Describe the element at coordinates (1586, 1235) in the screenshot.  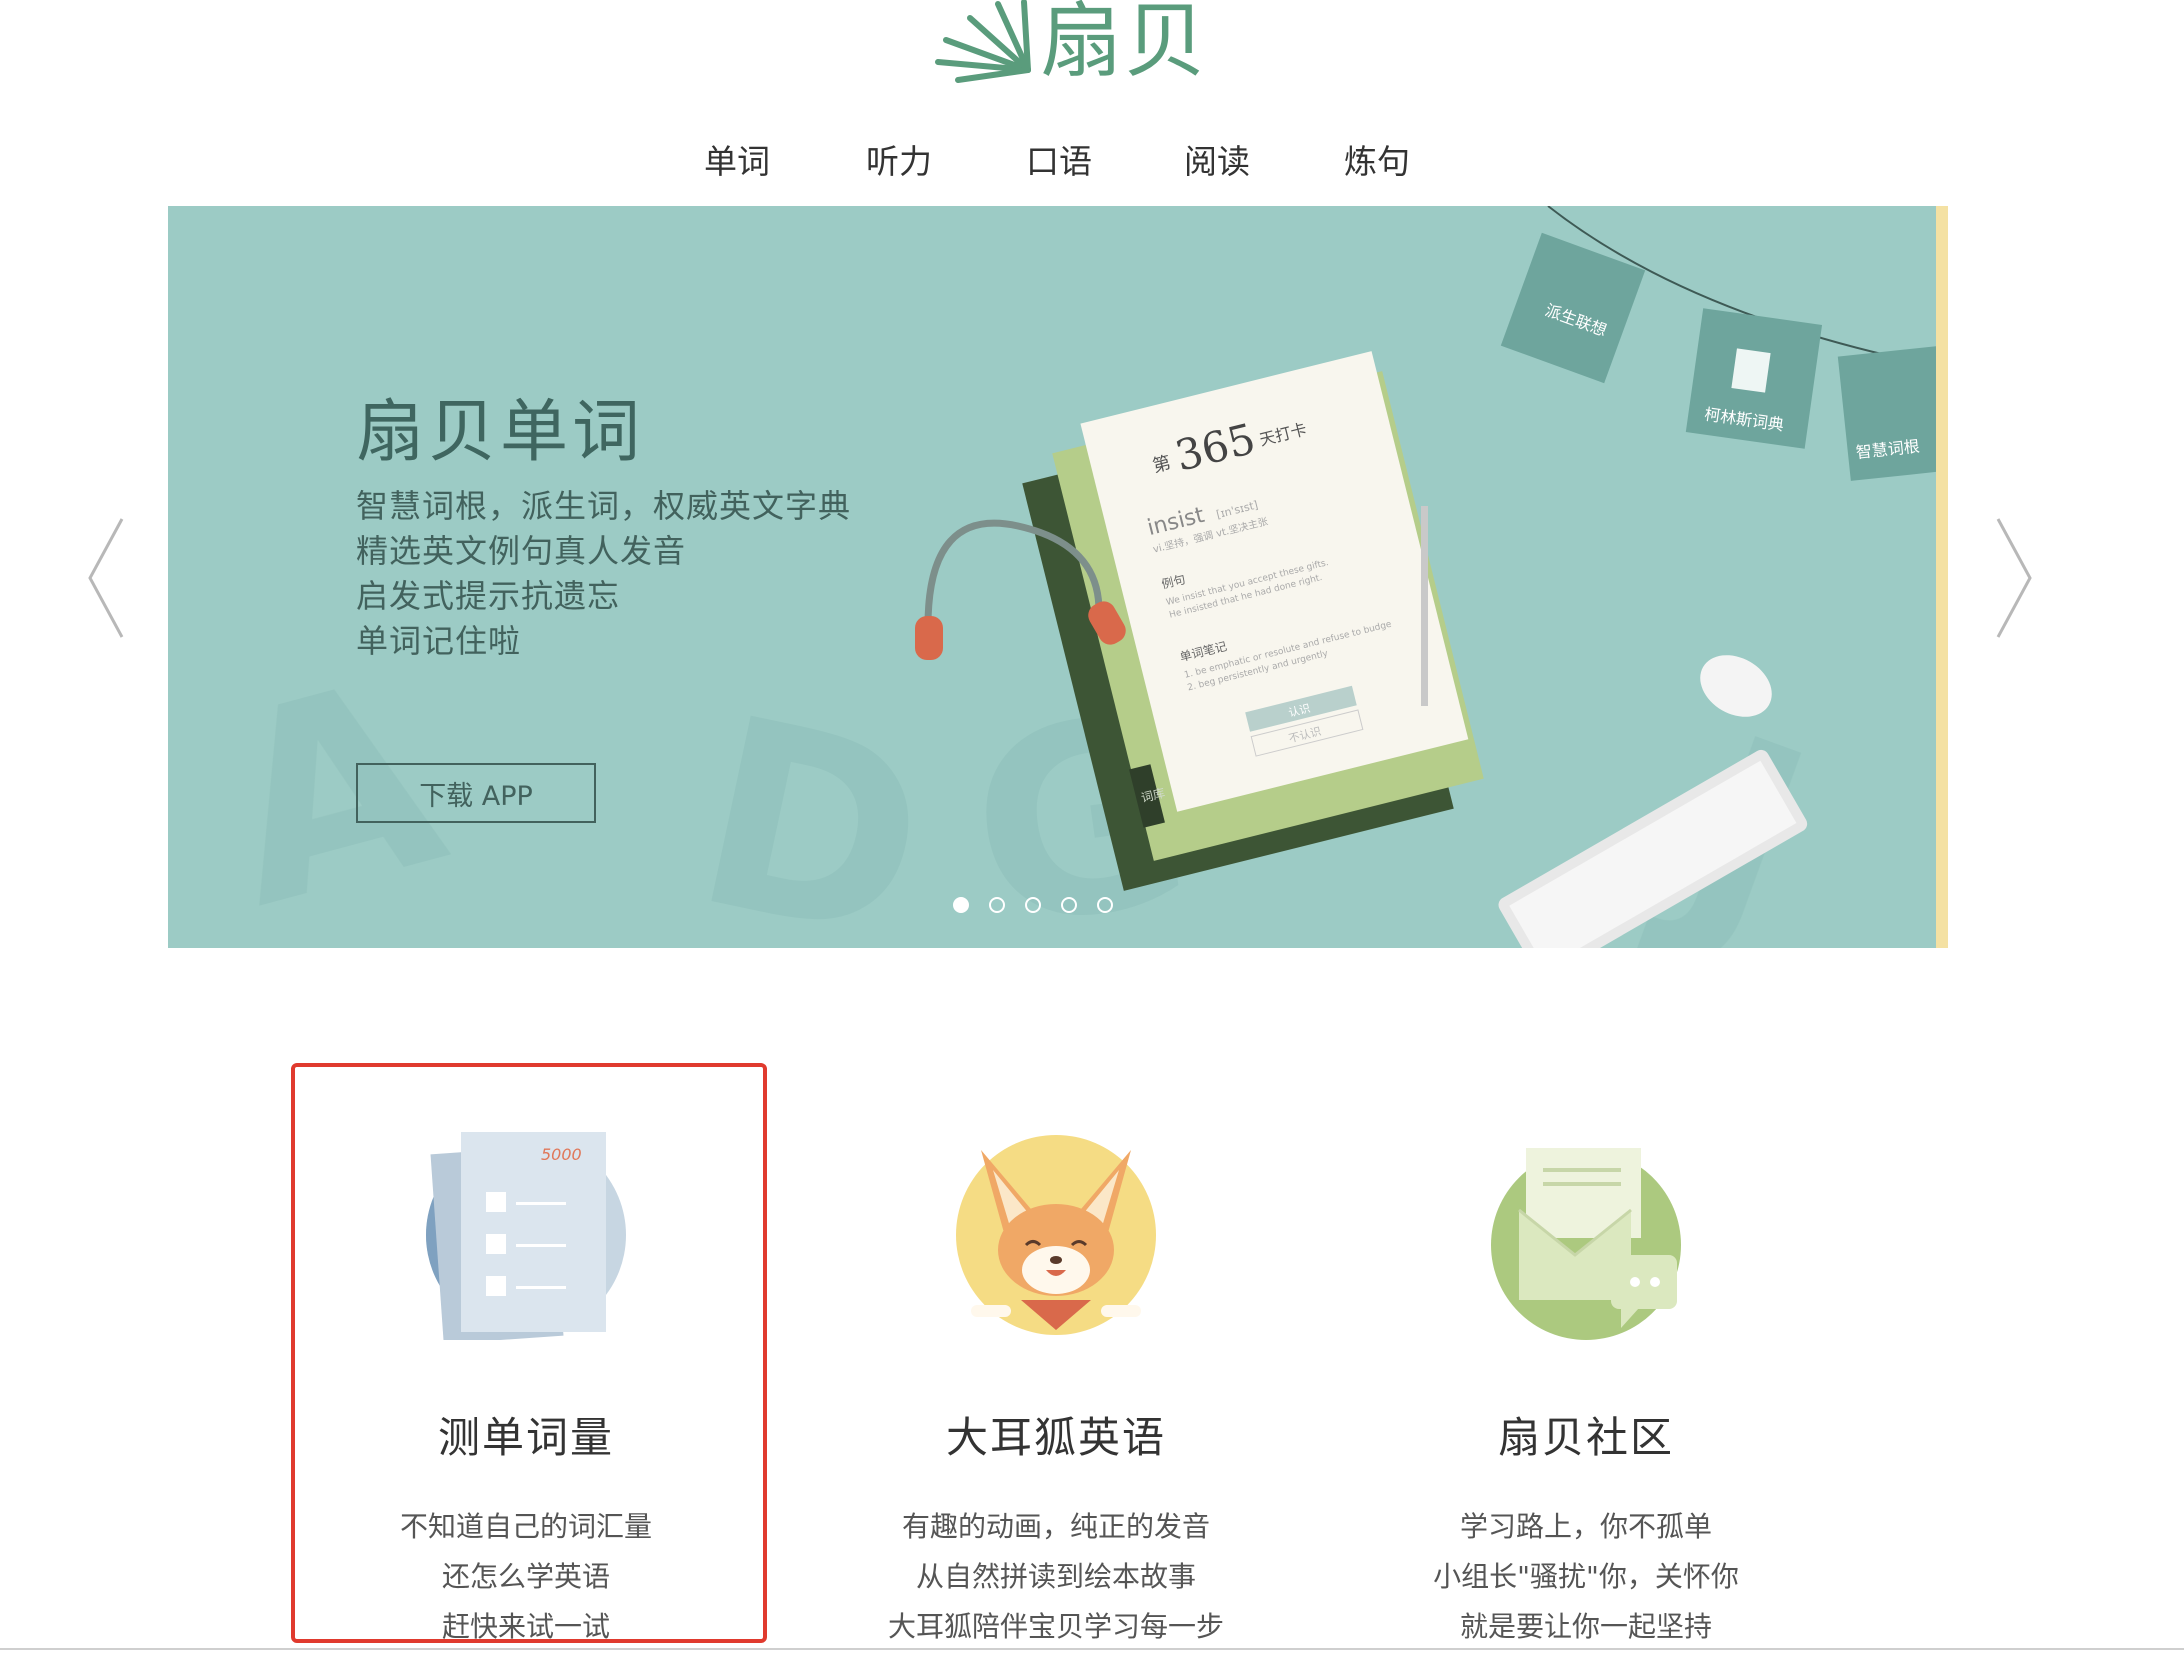
I see `community-icon` at that location.